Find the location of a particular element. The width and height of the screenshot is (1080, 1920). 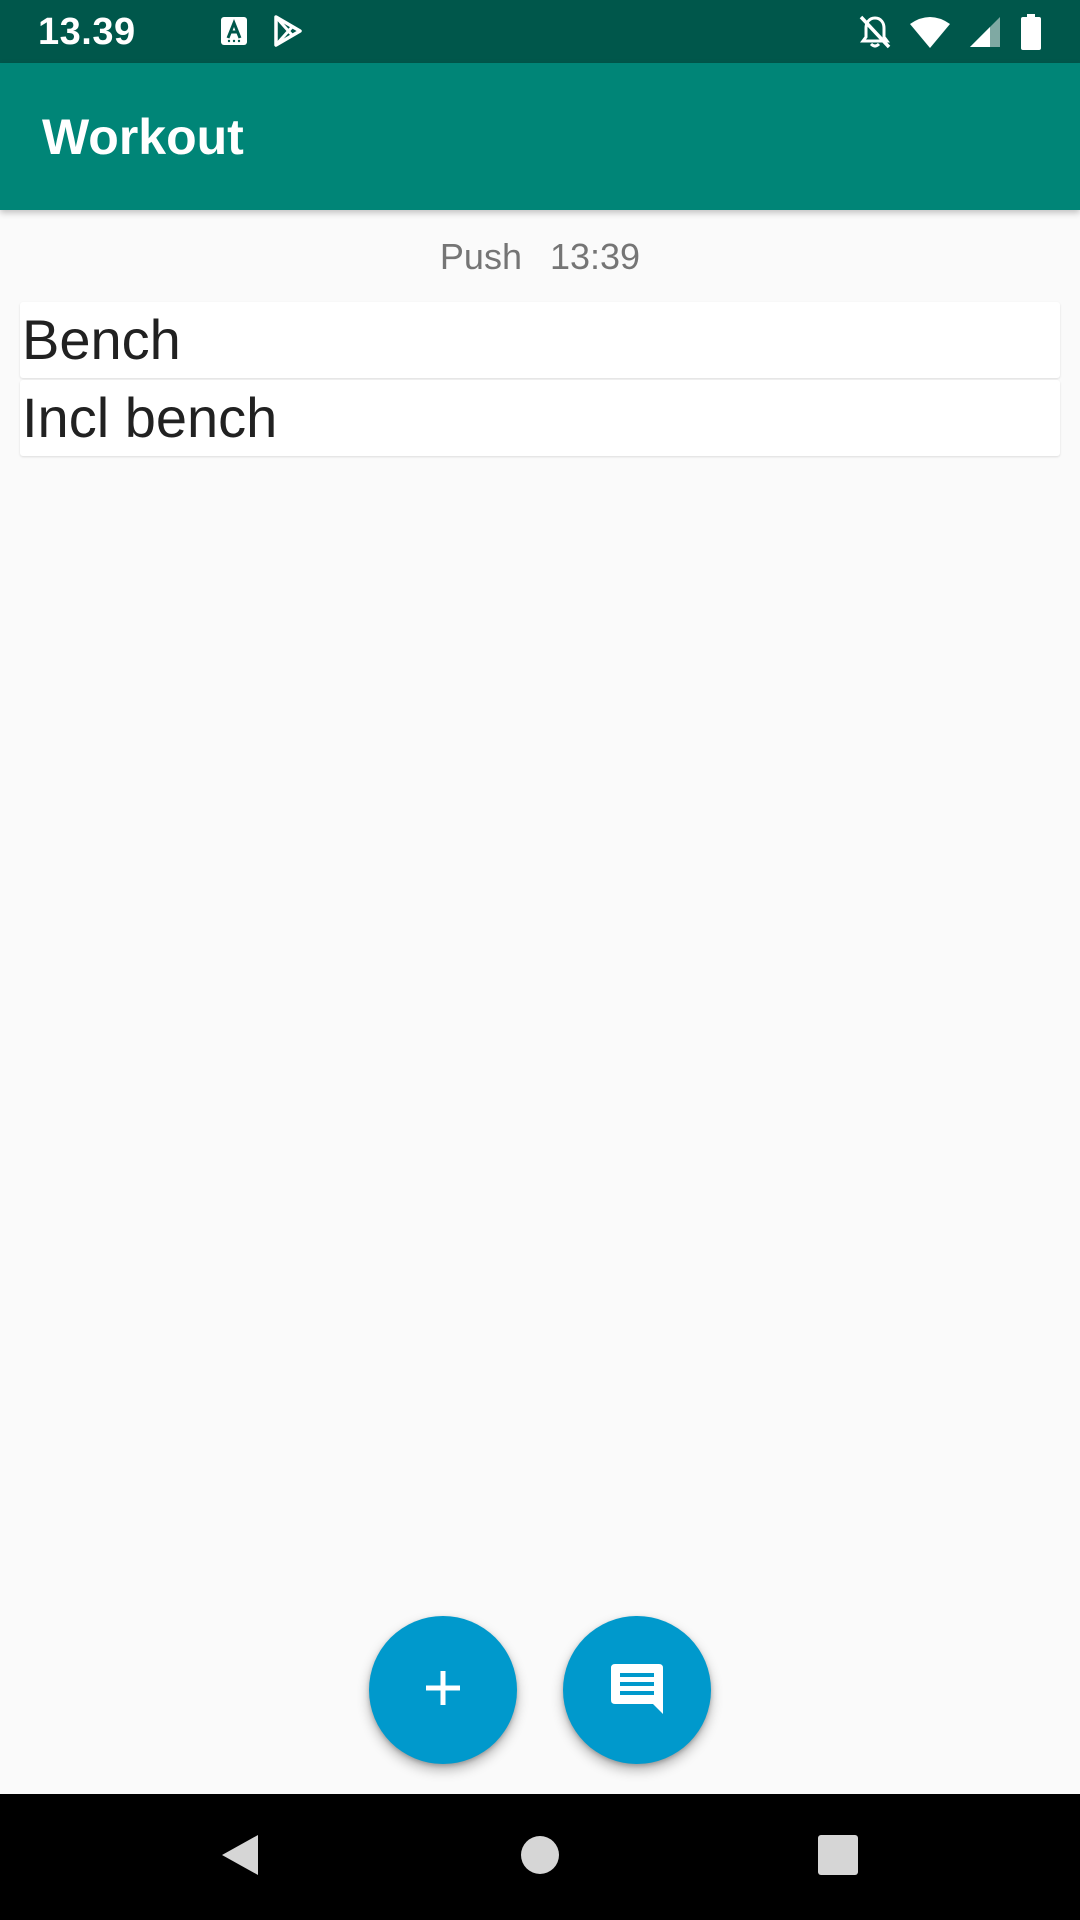

wifi-icon is located at coordinates (930, 32).